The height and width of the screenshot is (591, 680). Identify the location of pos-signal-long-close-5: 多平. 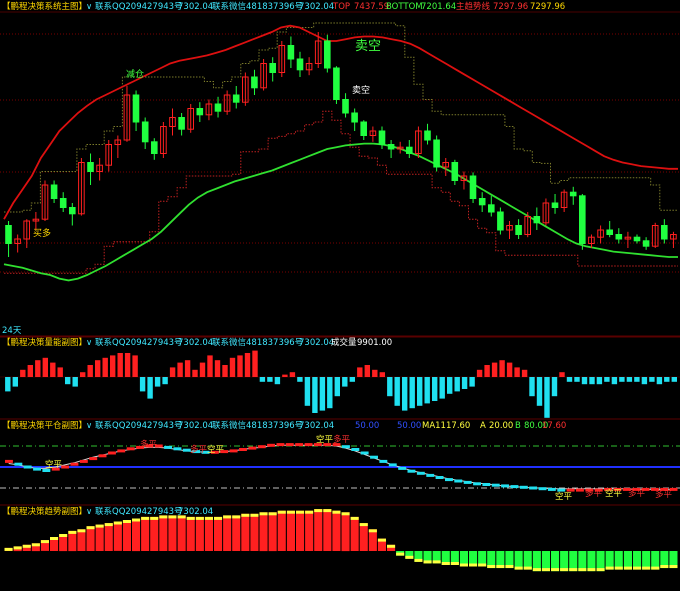
(637, 493).